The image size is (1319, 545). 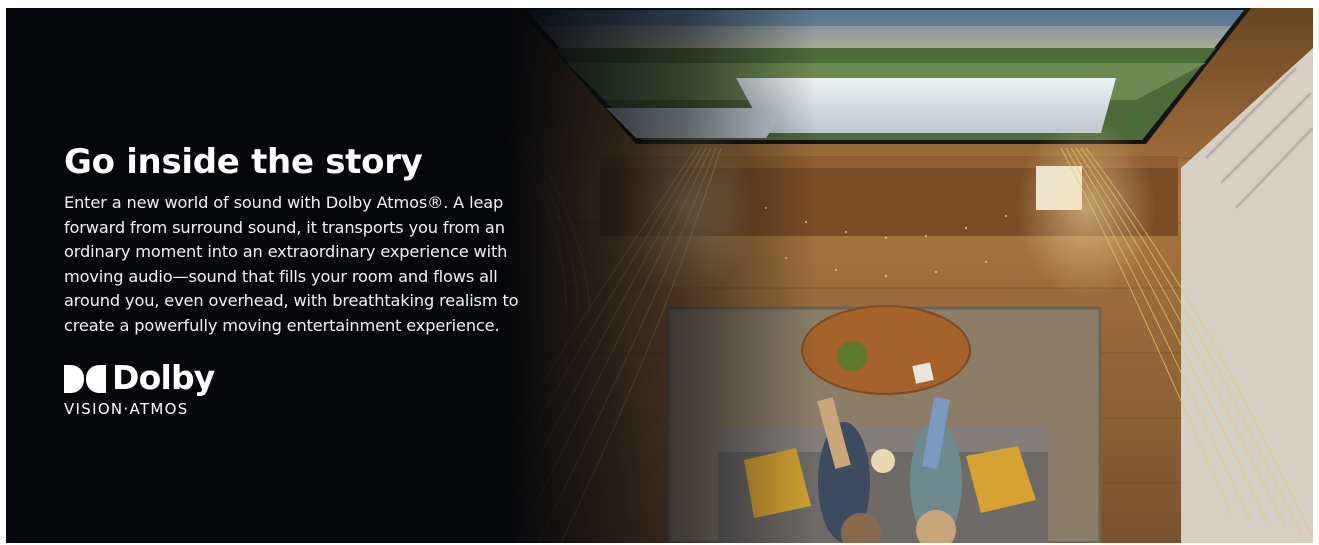 I want to click on headline: Go inside the story, so click(x=243, y=162).